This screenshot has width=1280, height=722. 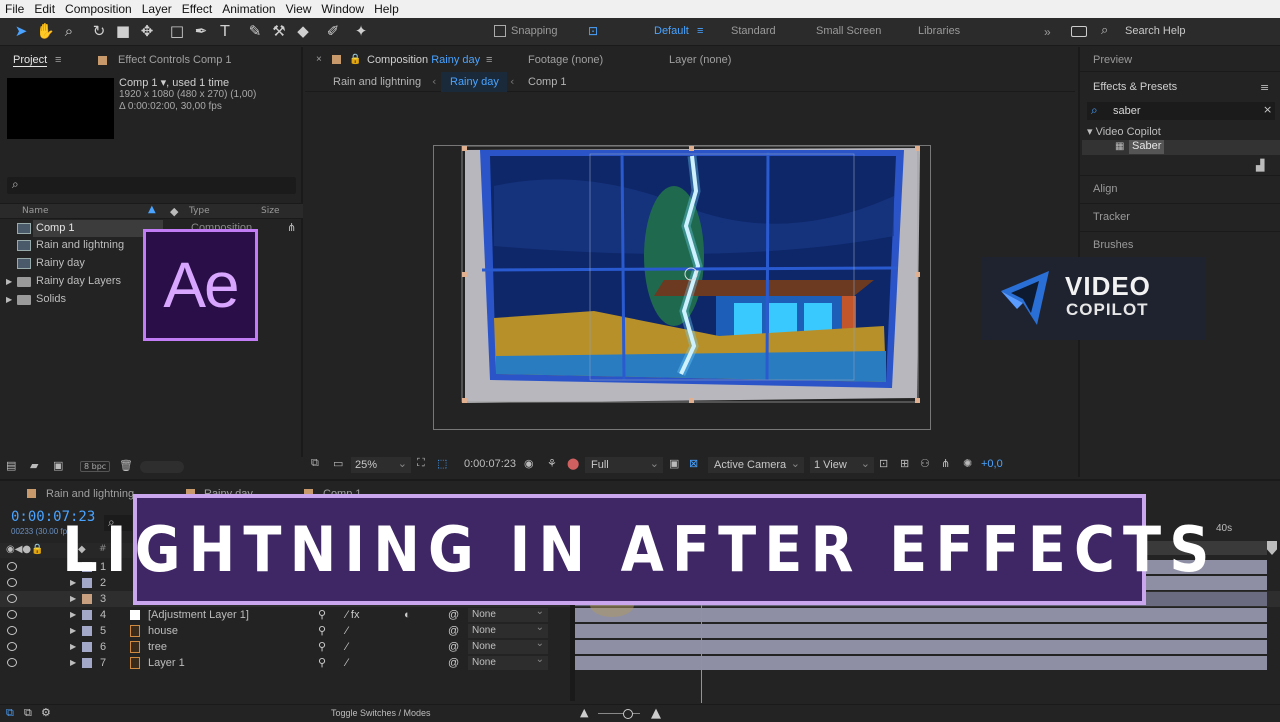 What do you see at coordinates (701, 652) in the screenshot?
I see `current-time-indicator` at bounding box center [701, 652].